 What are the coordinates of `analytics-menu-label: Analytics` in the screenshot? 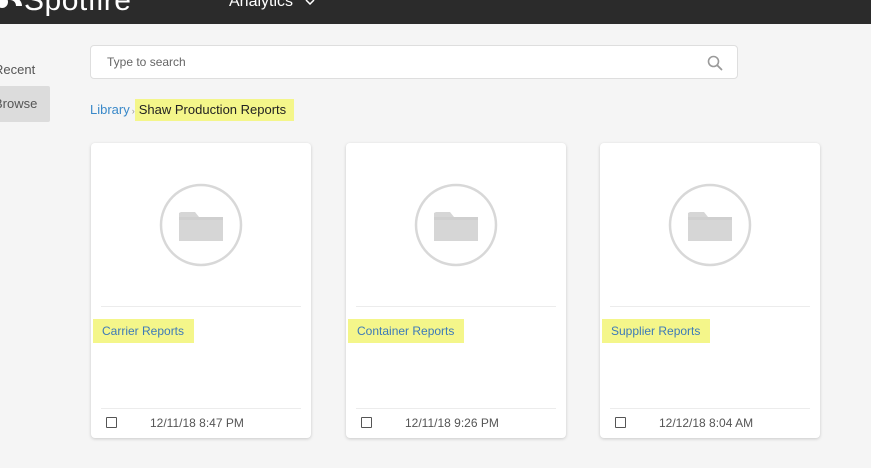 It's located at (261, 5).